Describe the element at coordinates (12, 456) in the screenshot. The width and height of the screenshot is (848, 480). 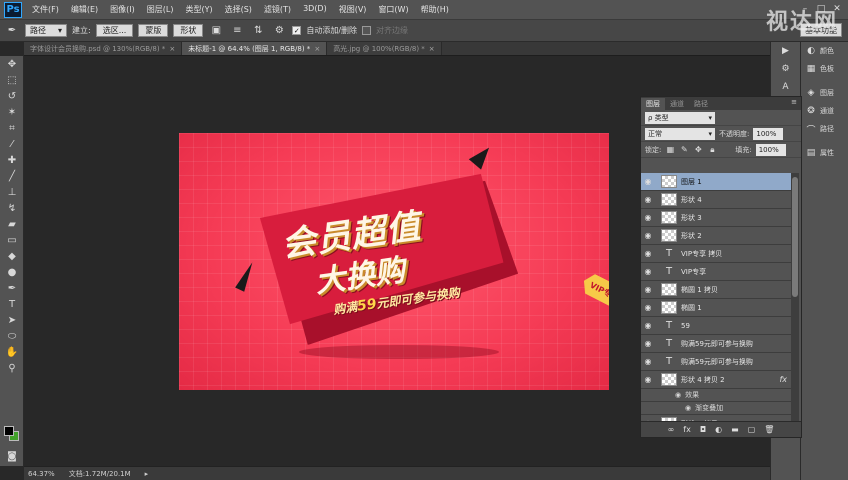
I see `quick-mask-icon: ◙` at that location.